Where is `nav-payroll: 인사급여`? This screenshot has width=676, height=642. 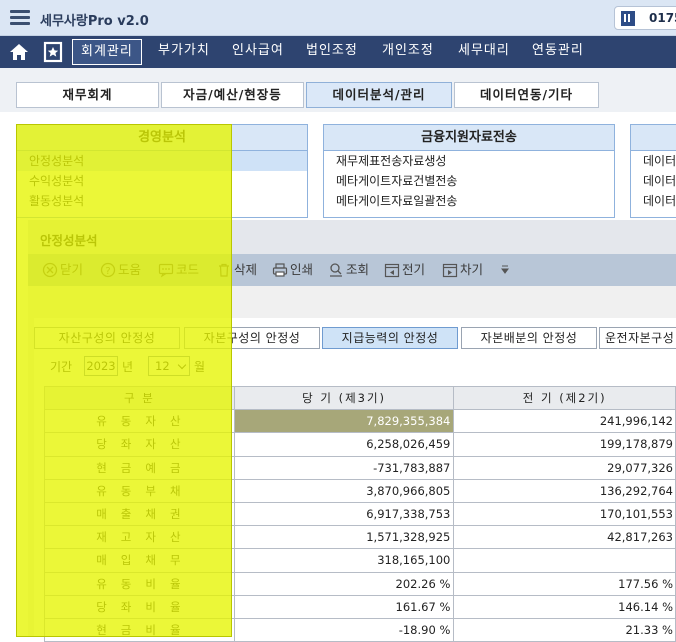 nav-payroll: 인사급여 is located at coordinates (258, 52).